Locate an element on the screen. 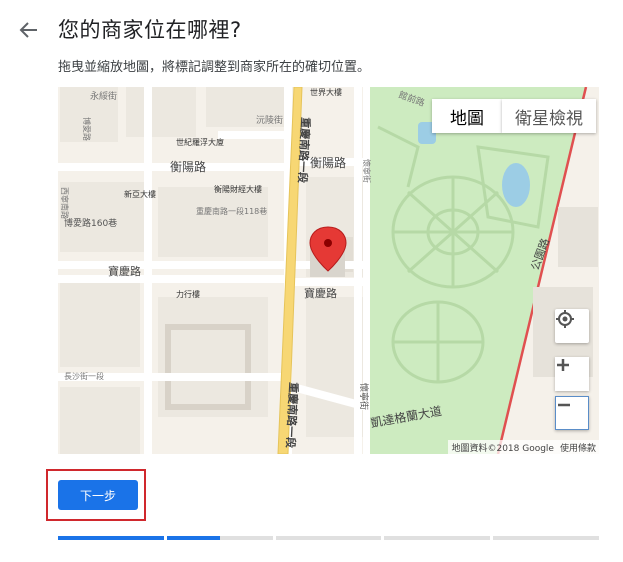  map-label: 西寧南路 is located at coordinates (65, 203).